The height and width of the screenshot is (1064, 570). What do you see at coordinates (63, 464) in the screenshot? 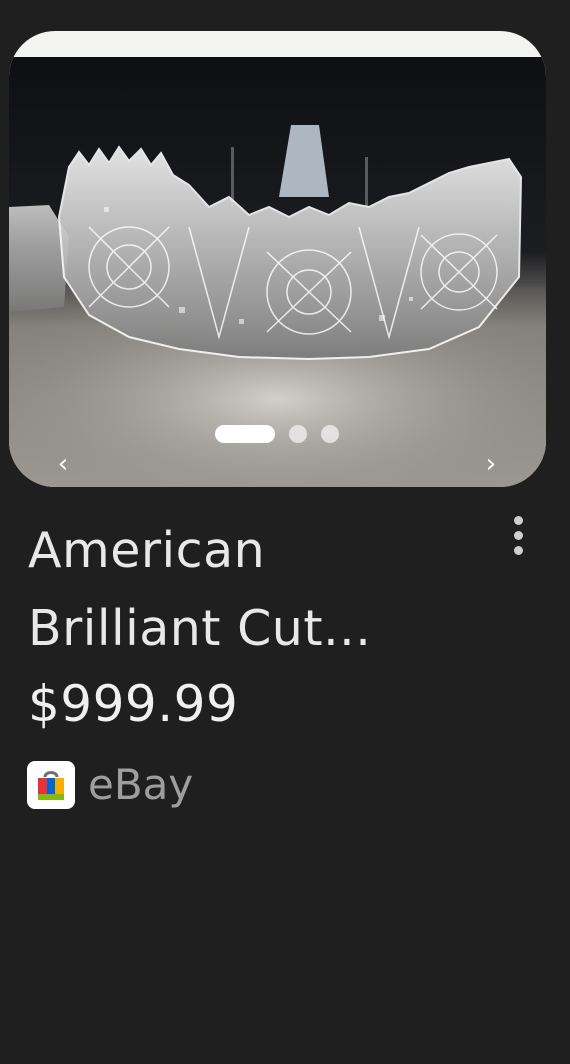
I see `chevron-left-icon: ‹` at bounding box center [63, 464].